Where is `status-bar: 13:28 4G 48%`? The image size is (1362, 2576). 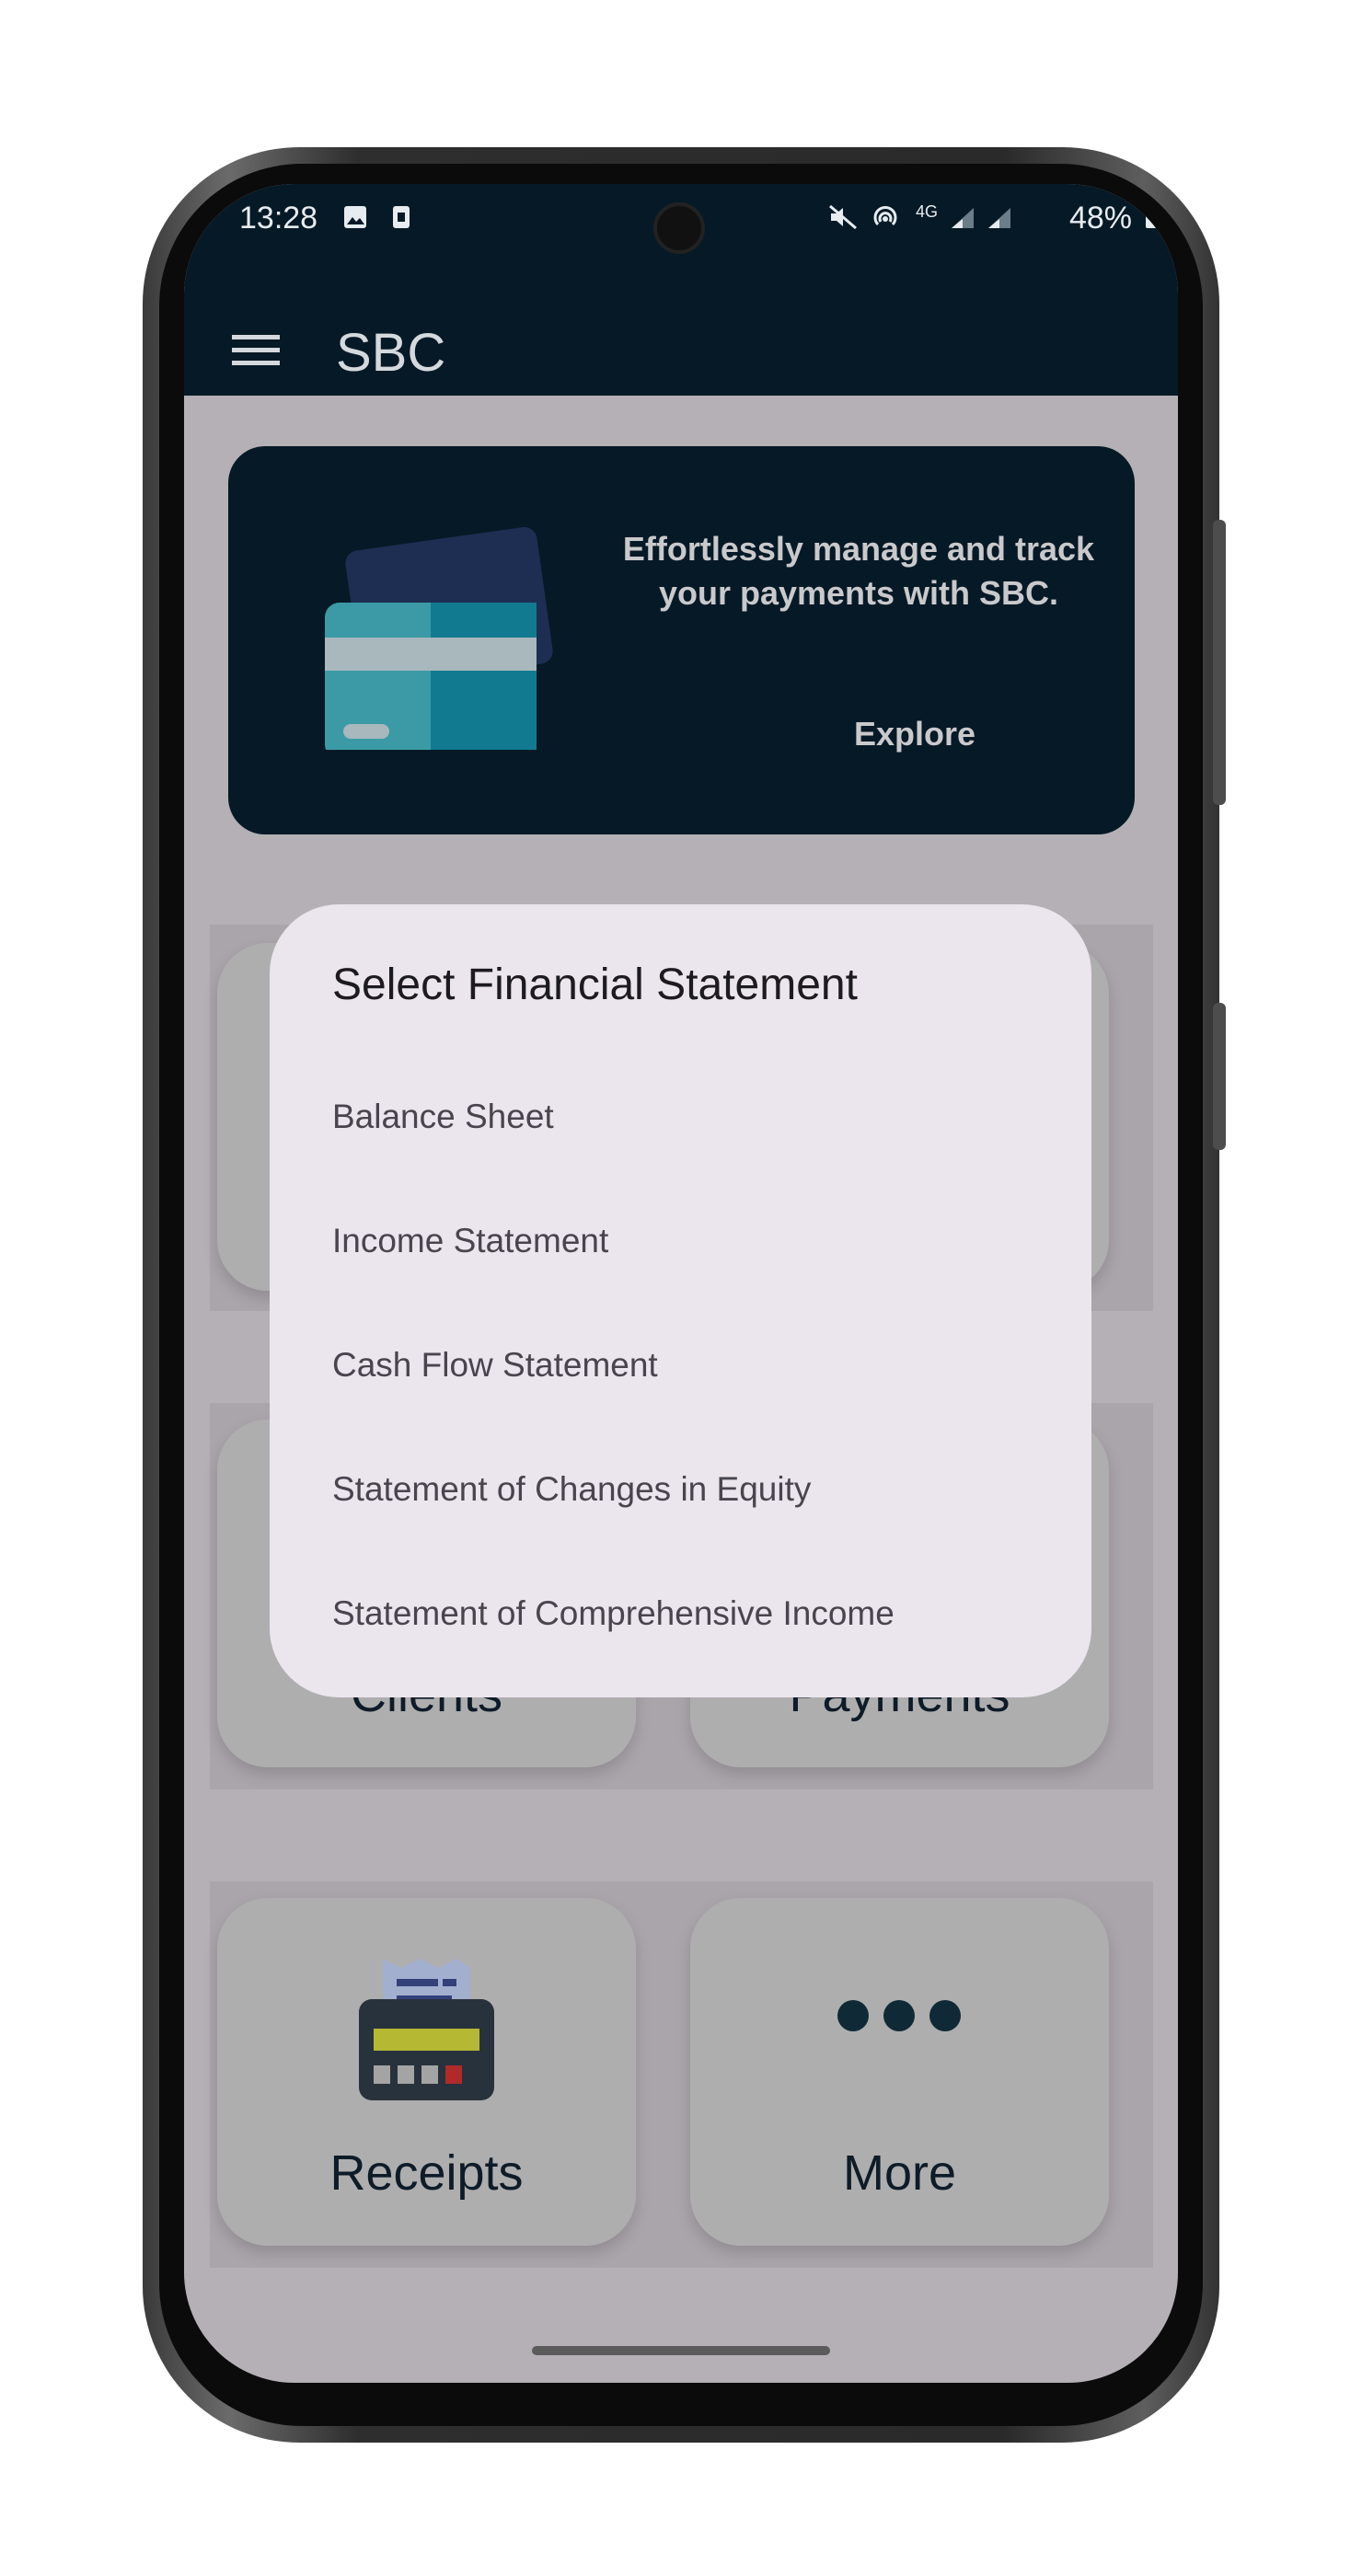 status-bar: 13:28 4G 48% is located at coordinates (681, 244).